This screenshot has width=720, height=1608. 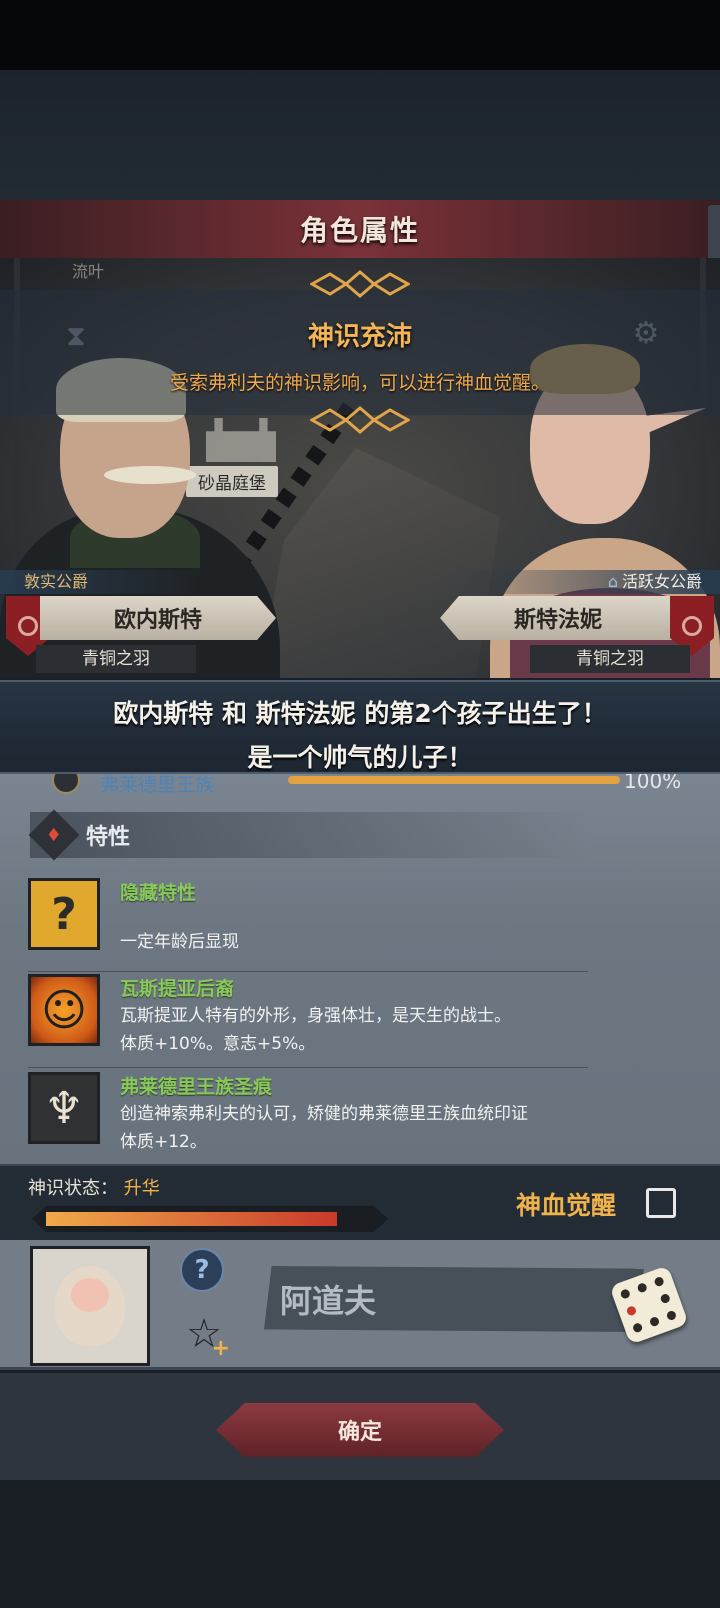 I want to click on child-avatar, so click(x=90, y=1306).